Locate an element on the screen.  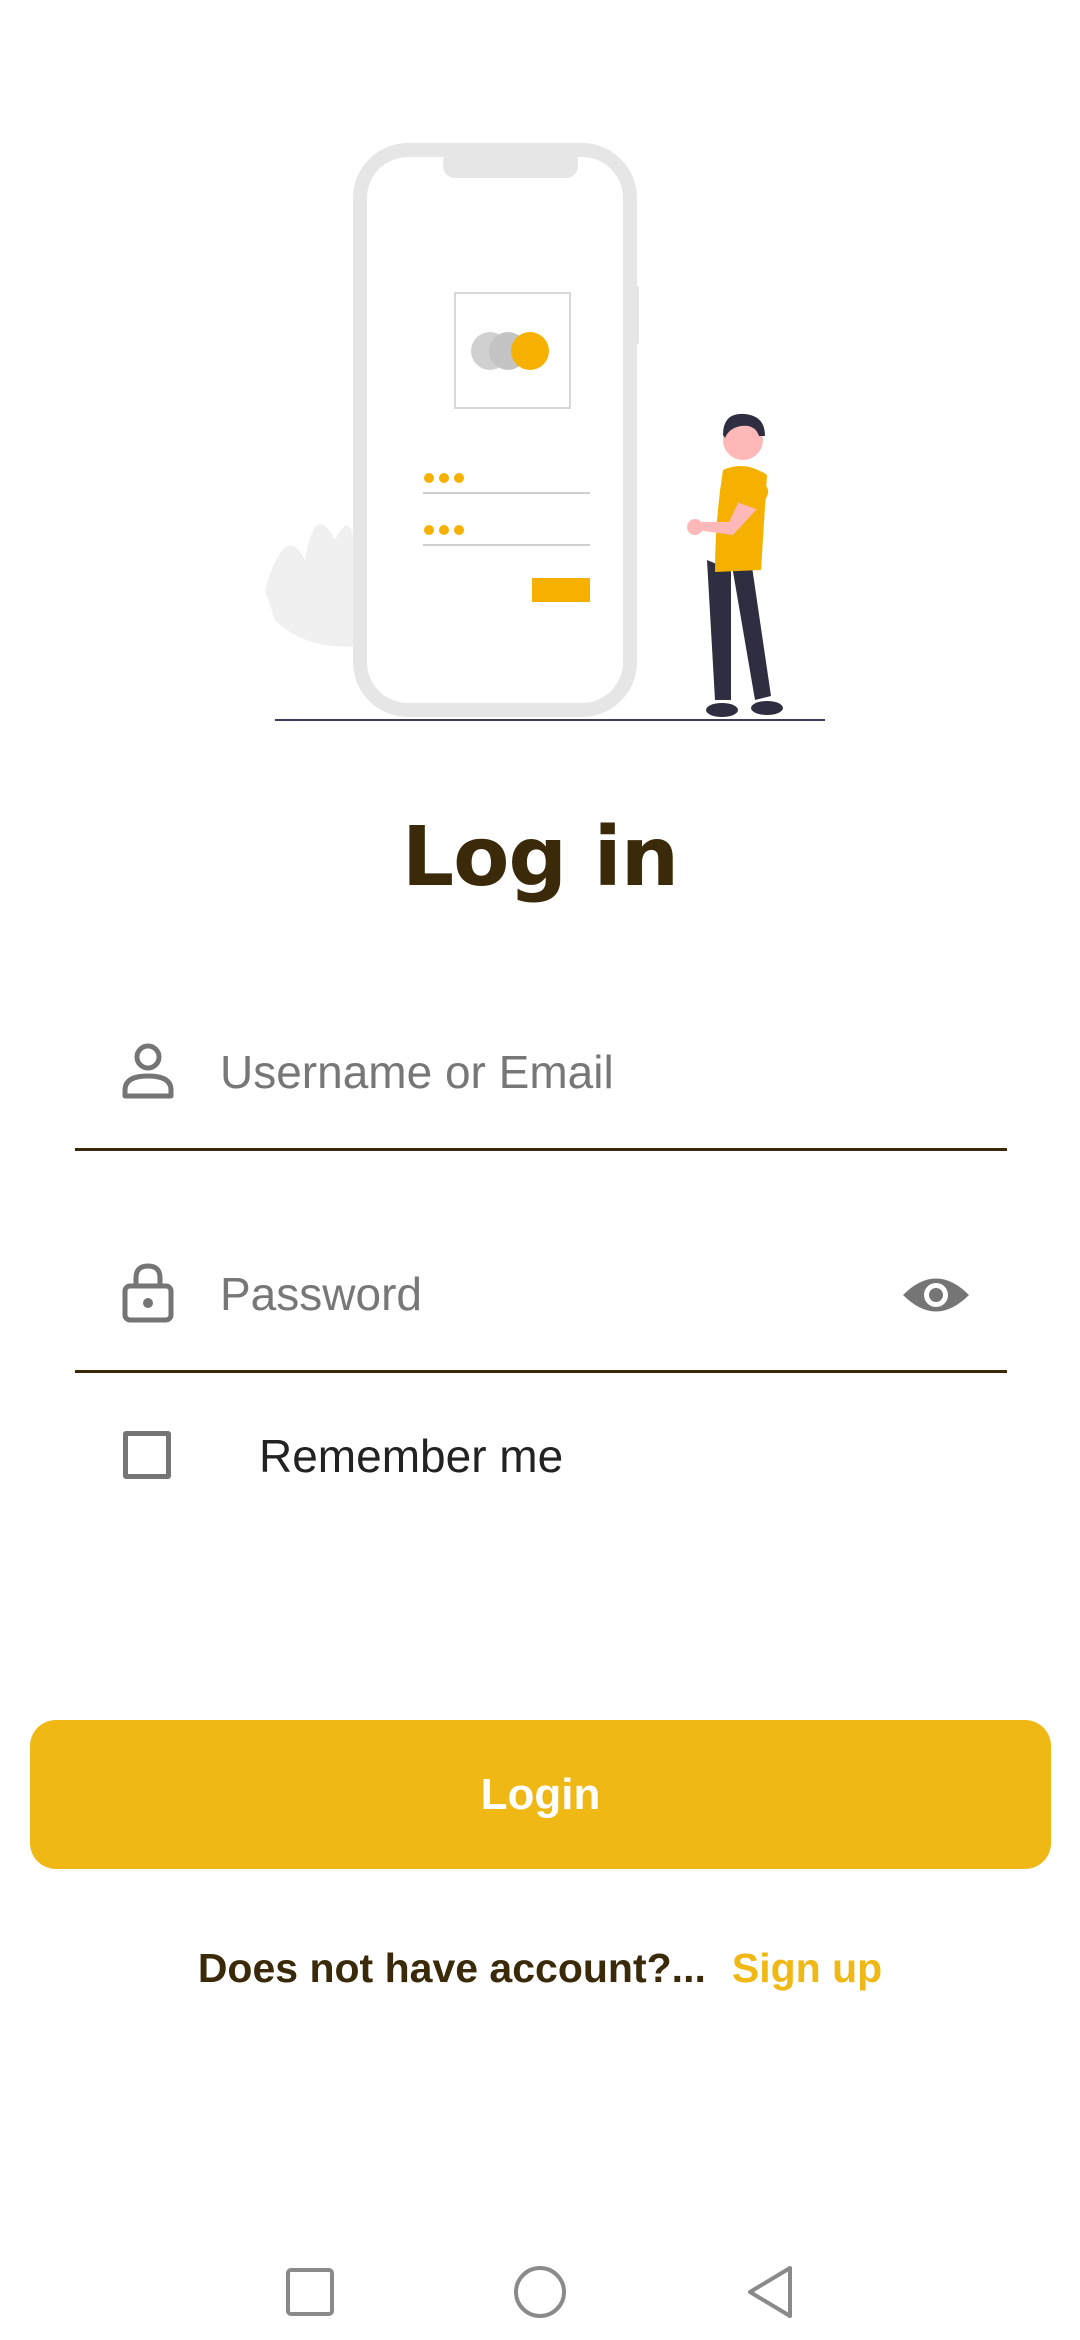
system-navbar is located at coordinates (540, 2290).